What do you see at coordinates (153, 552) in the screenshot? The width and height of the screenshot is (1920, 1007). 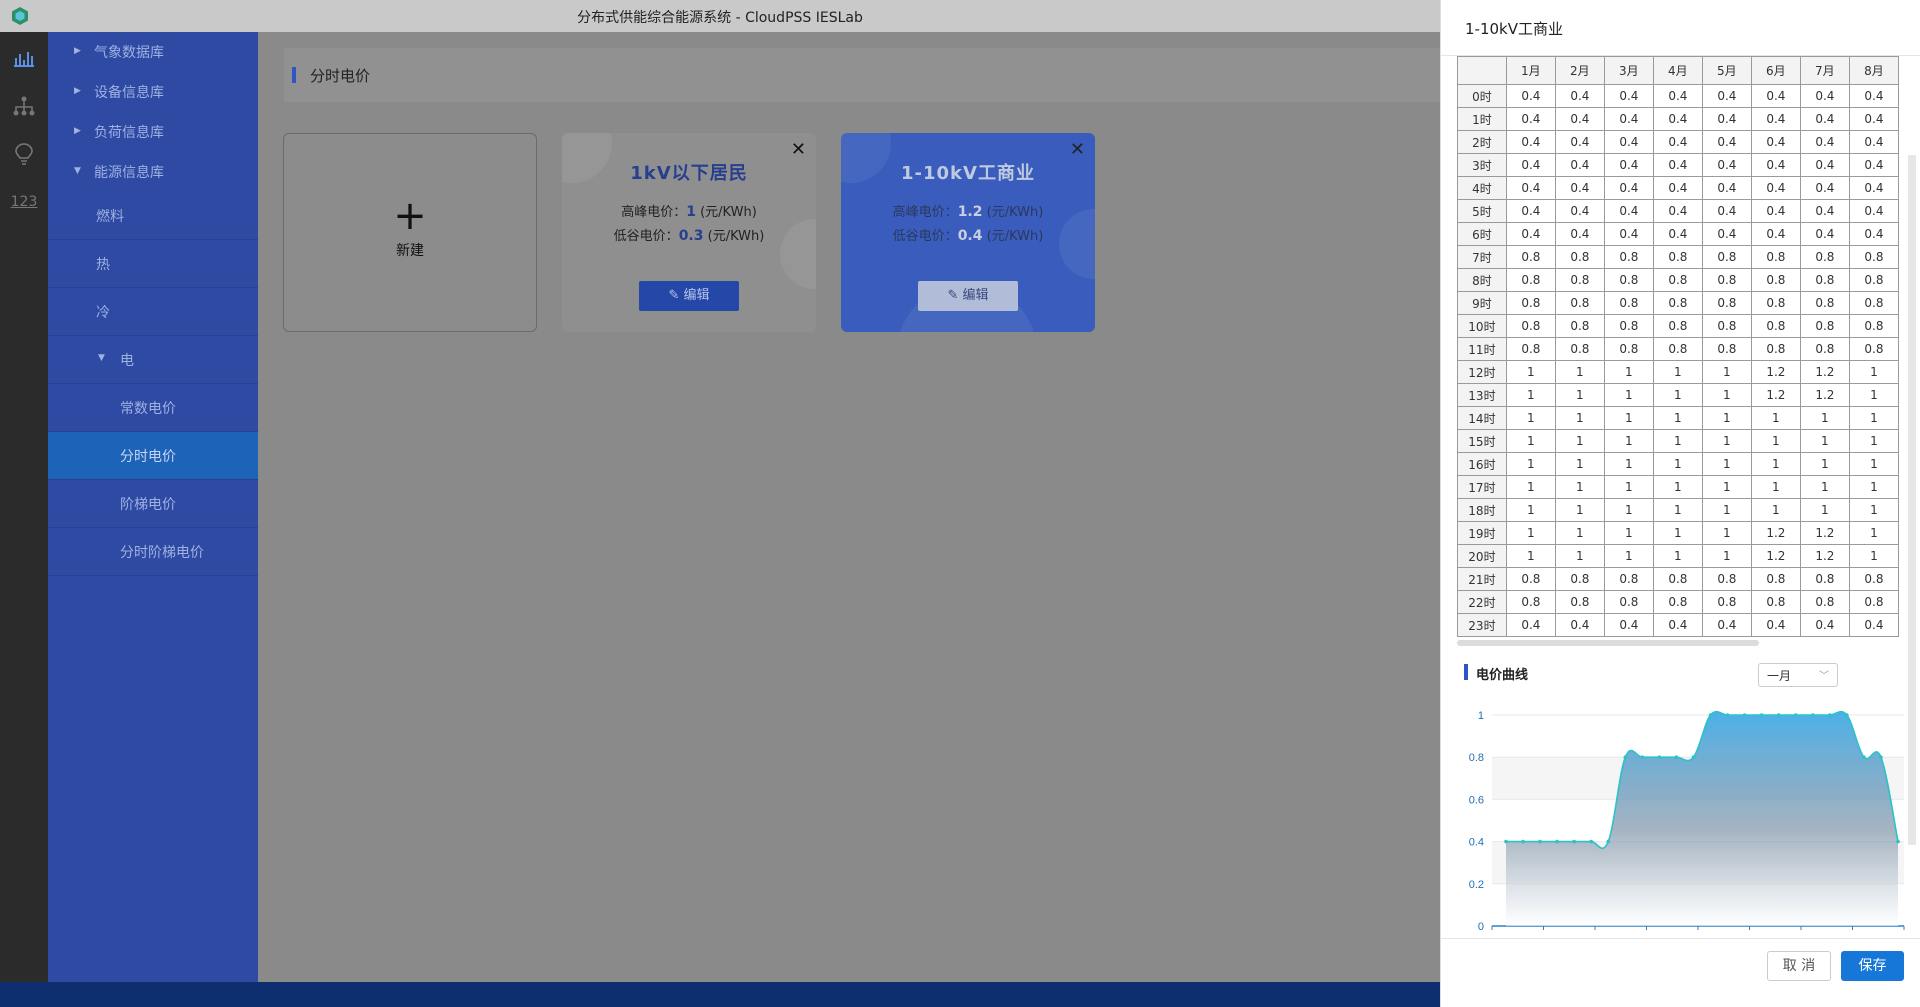 I see `sidebar-item-tou-tiered-price: 分时阶梯电价` at bounding box center [153, 552].